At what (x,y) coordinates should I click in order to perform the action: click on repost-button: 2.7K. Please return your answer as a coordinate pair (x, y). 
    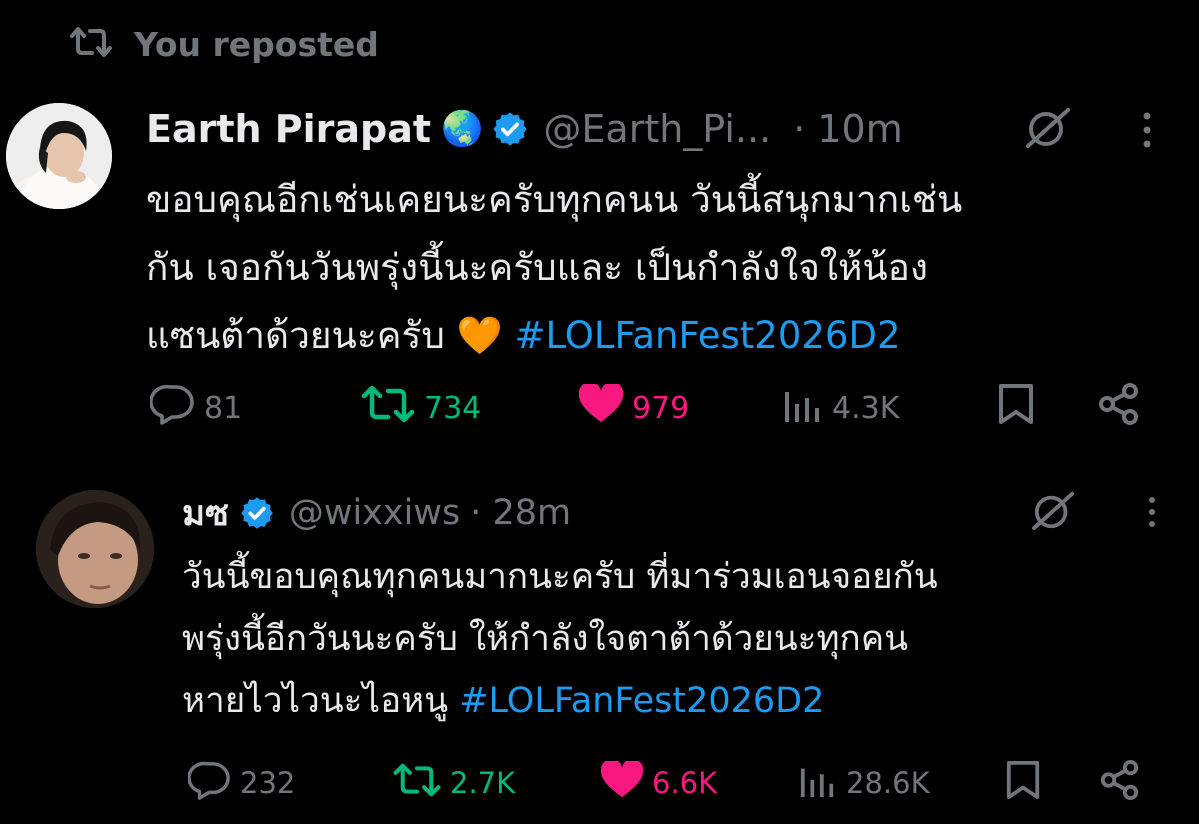
    Looking at the image, I should click on (453, 783).